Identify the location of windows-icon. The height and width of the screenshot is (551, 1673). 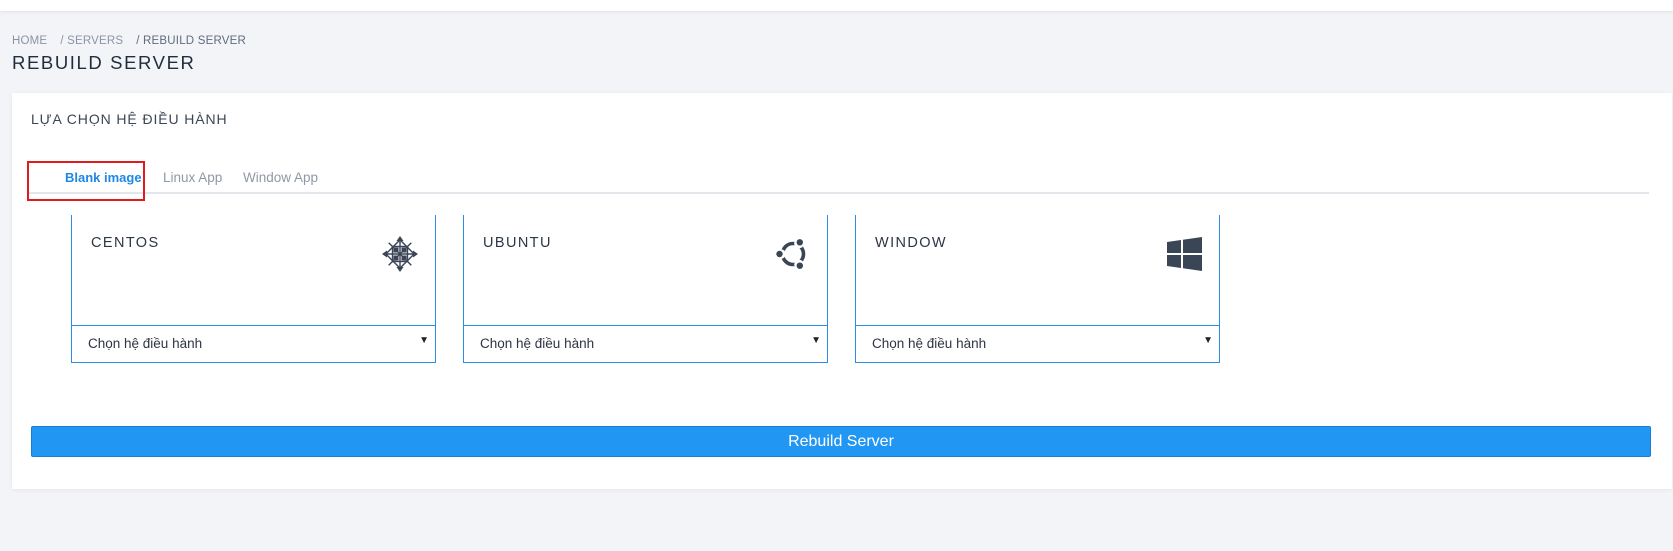
(1184, 254).